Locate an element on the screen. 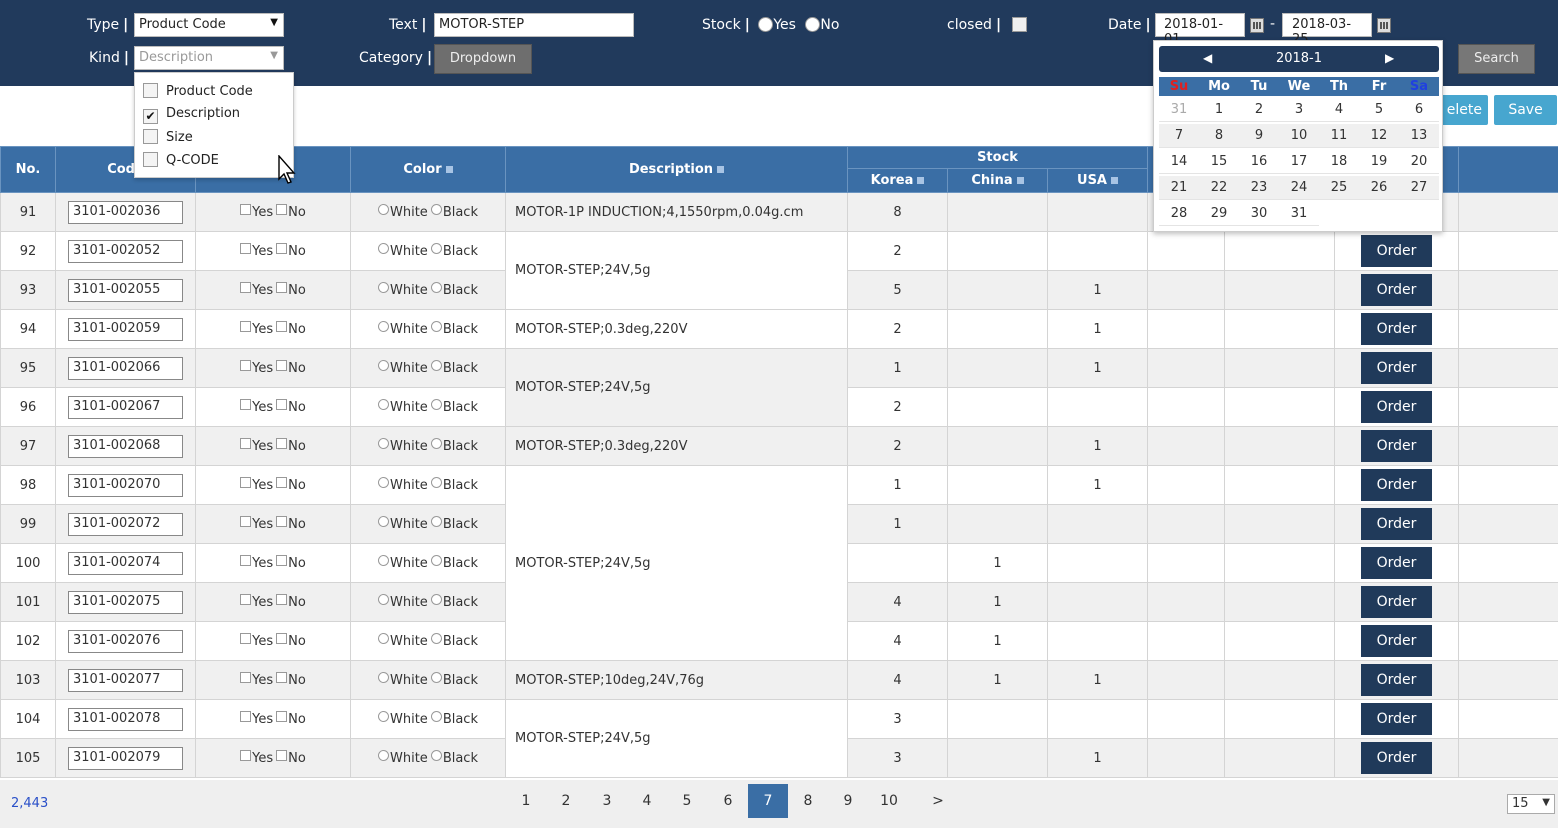  code-input: 3101-002072 is located at coordinates (125, 524).